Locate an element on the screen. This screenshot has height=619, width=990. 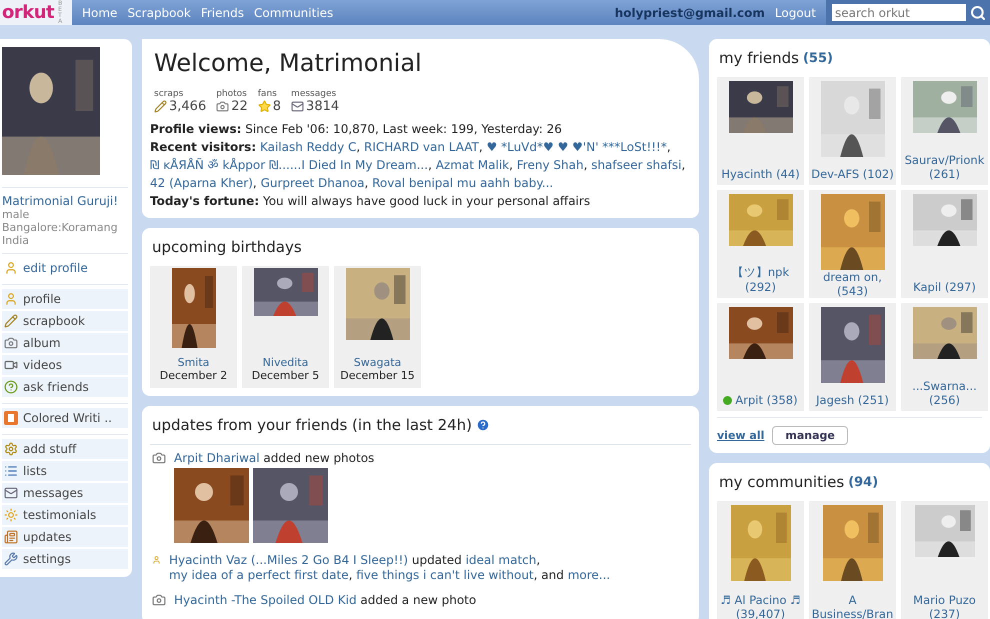
sidebar-item: messages is located at coordinates (65, 493).